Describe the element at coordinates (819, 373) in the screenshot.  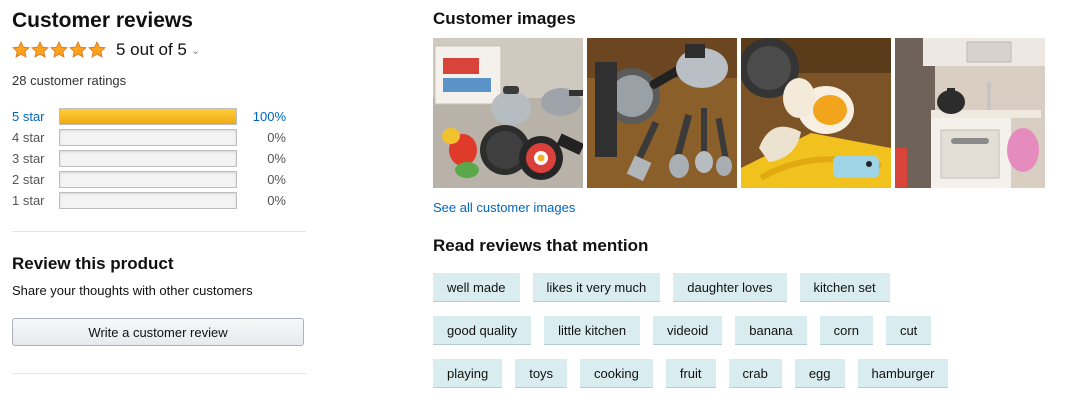
I see `mention-chip: egg` at that location.